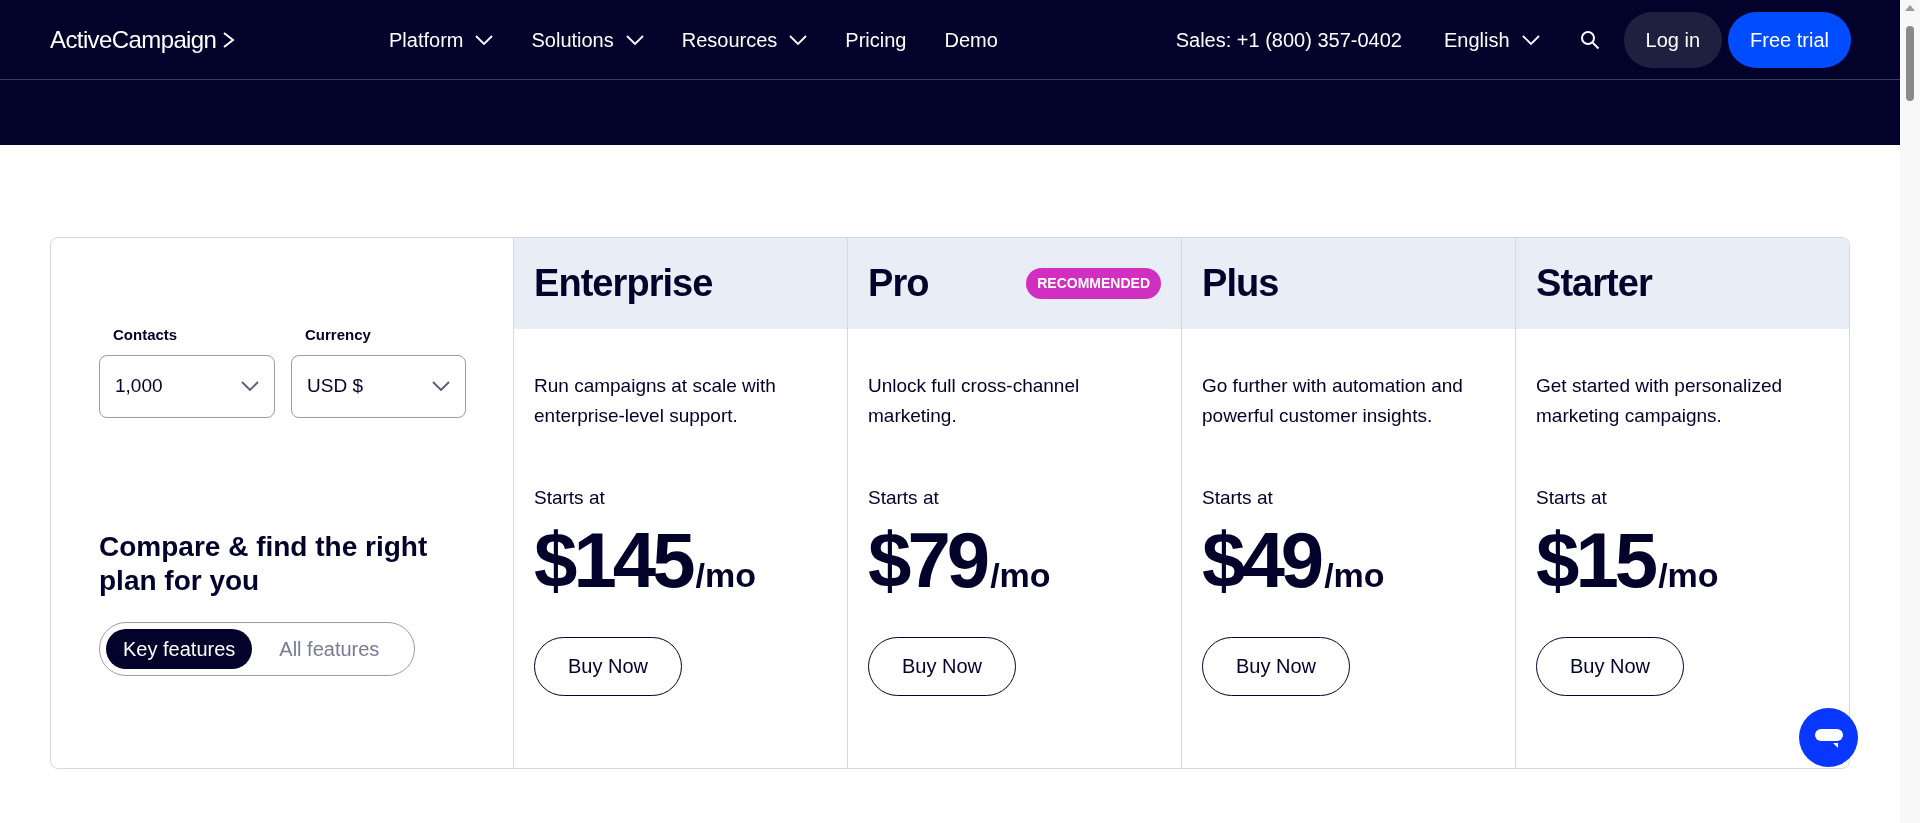 The height and width of the screenshot is (823, 1920). What do you see at coordinates (1093, 283) in the screenshot?
I see `recommended-badge: RECOMMENDED` at bounding box center [1093, 283].